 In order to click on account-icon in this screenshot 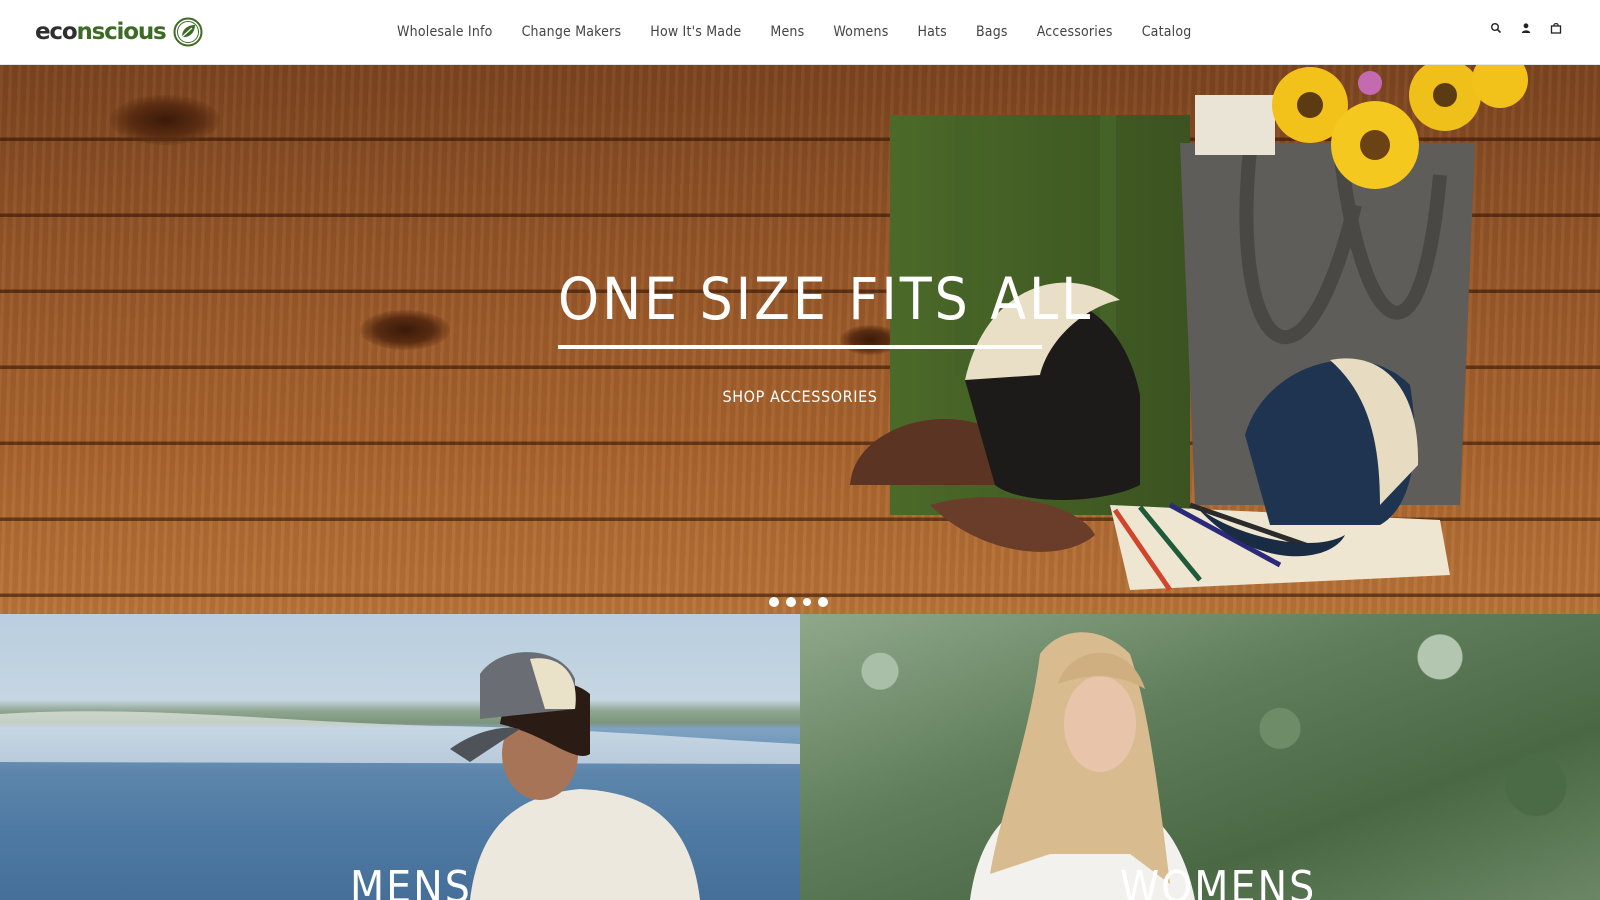, I will do `click(1526, 28)`.